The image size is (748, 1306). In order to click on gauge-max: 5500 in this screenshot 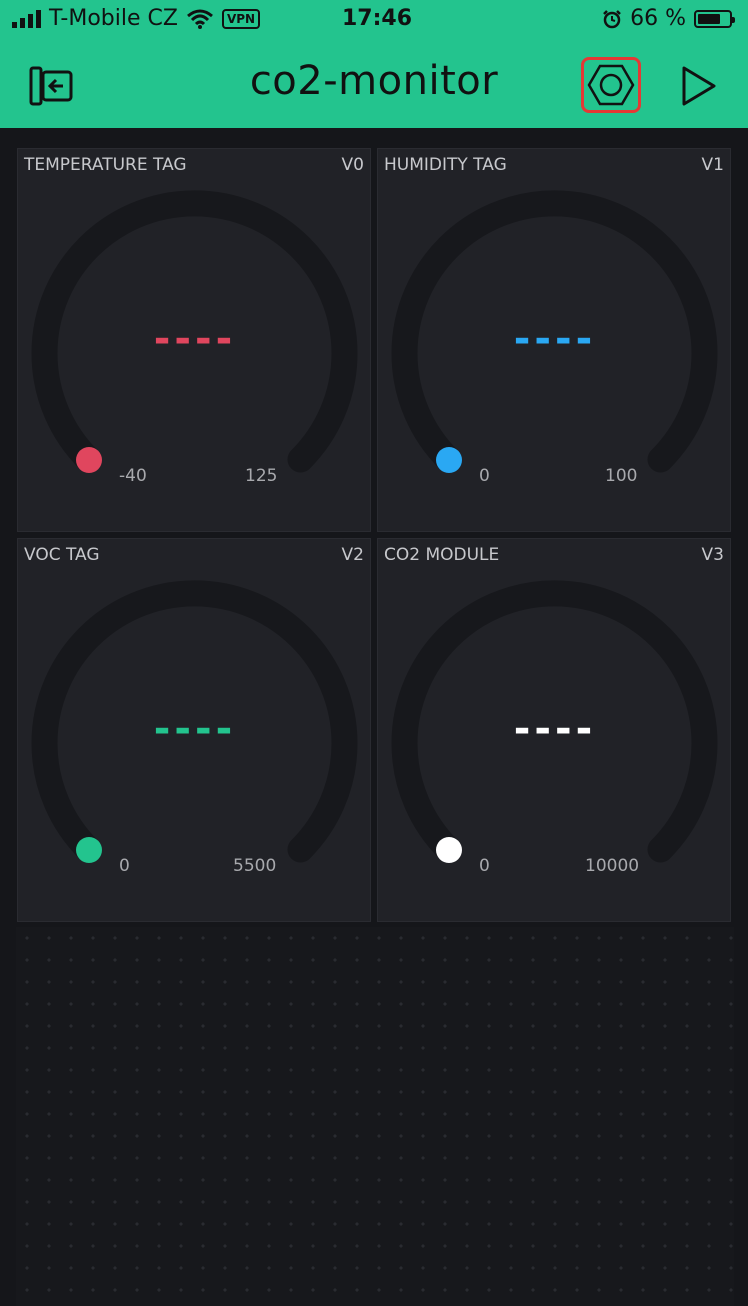, I will do `click(255, 866)`.